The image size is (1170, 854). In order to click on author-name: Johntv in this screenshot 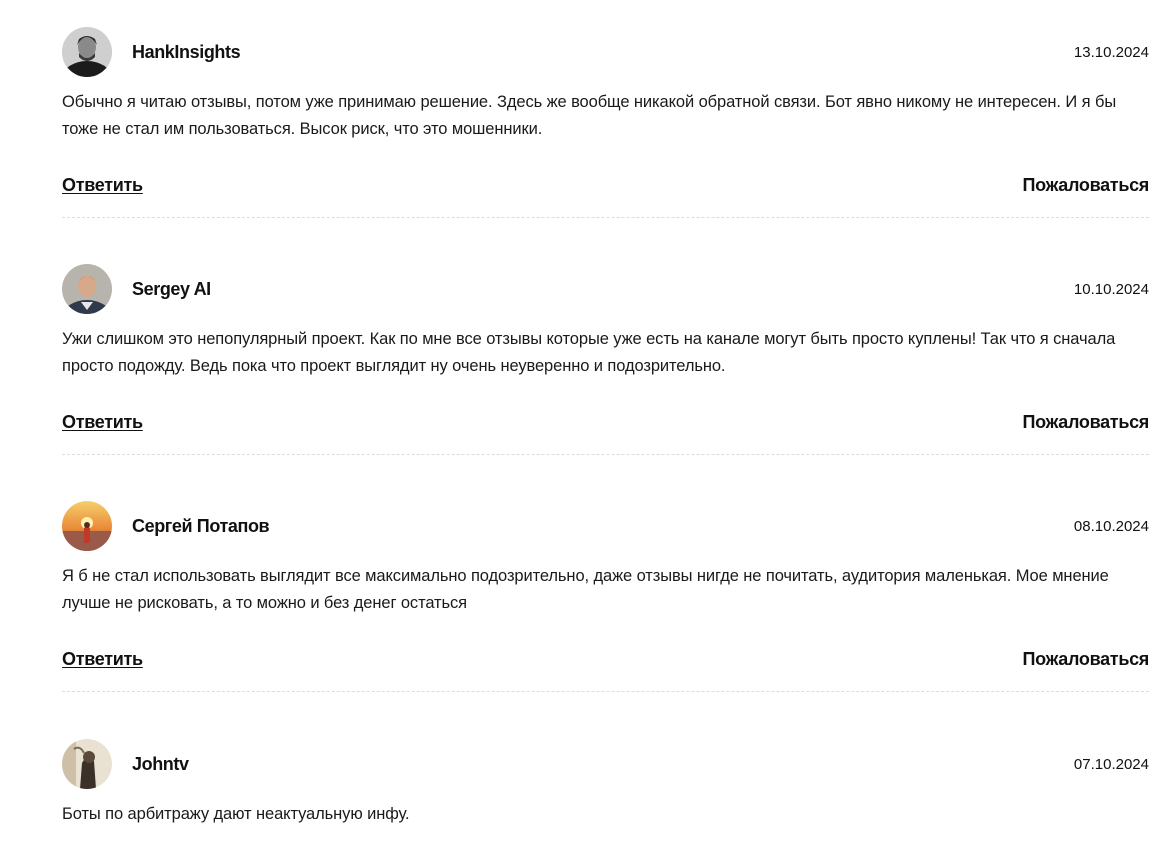, I will do `click(160, 764)`.